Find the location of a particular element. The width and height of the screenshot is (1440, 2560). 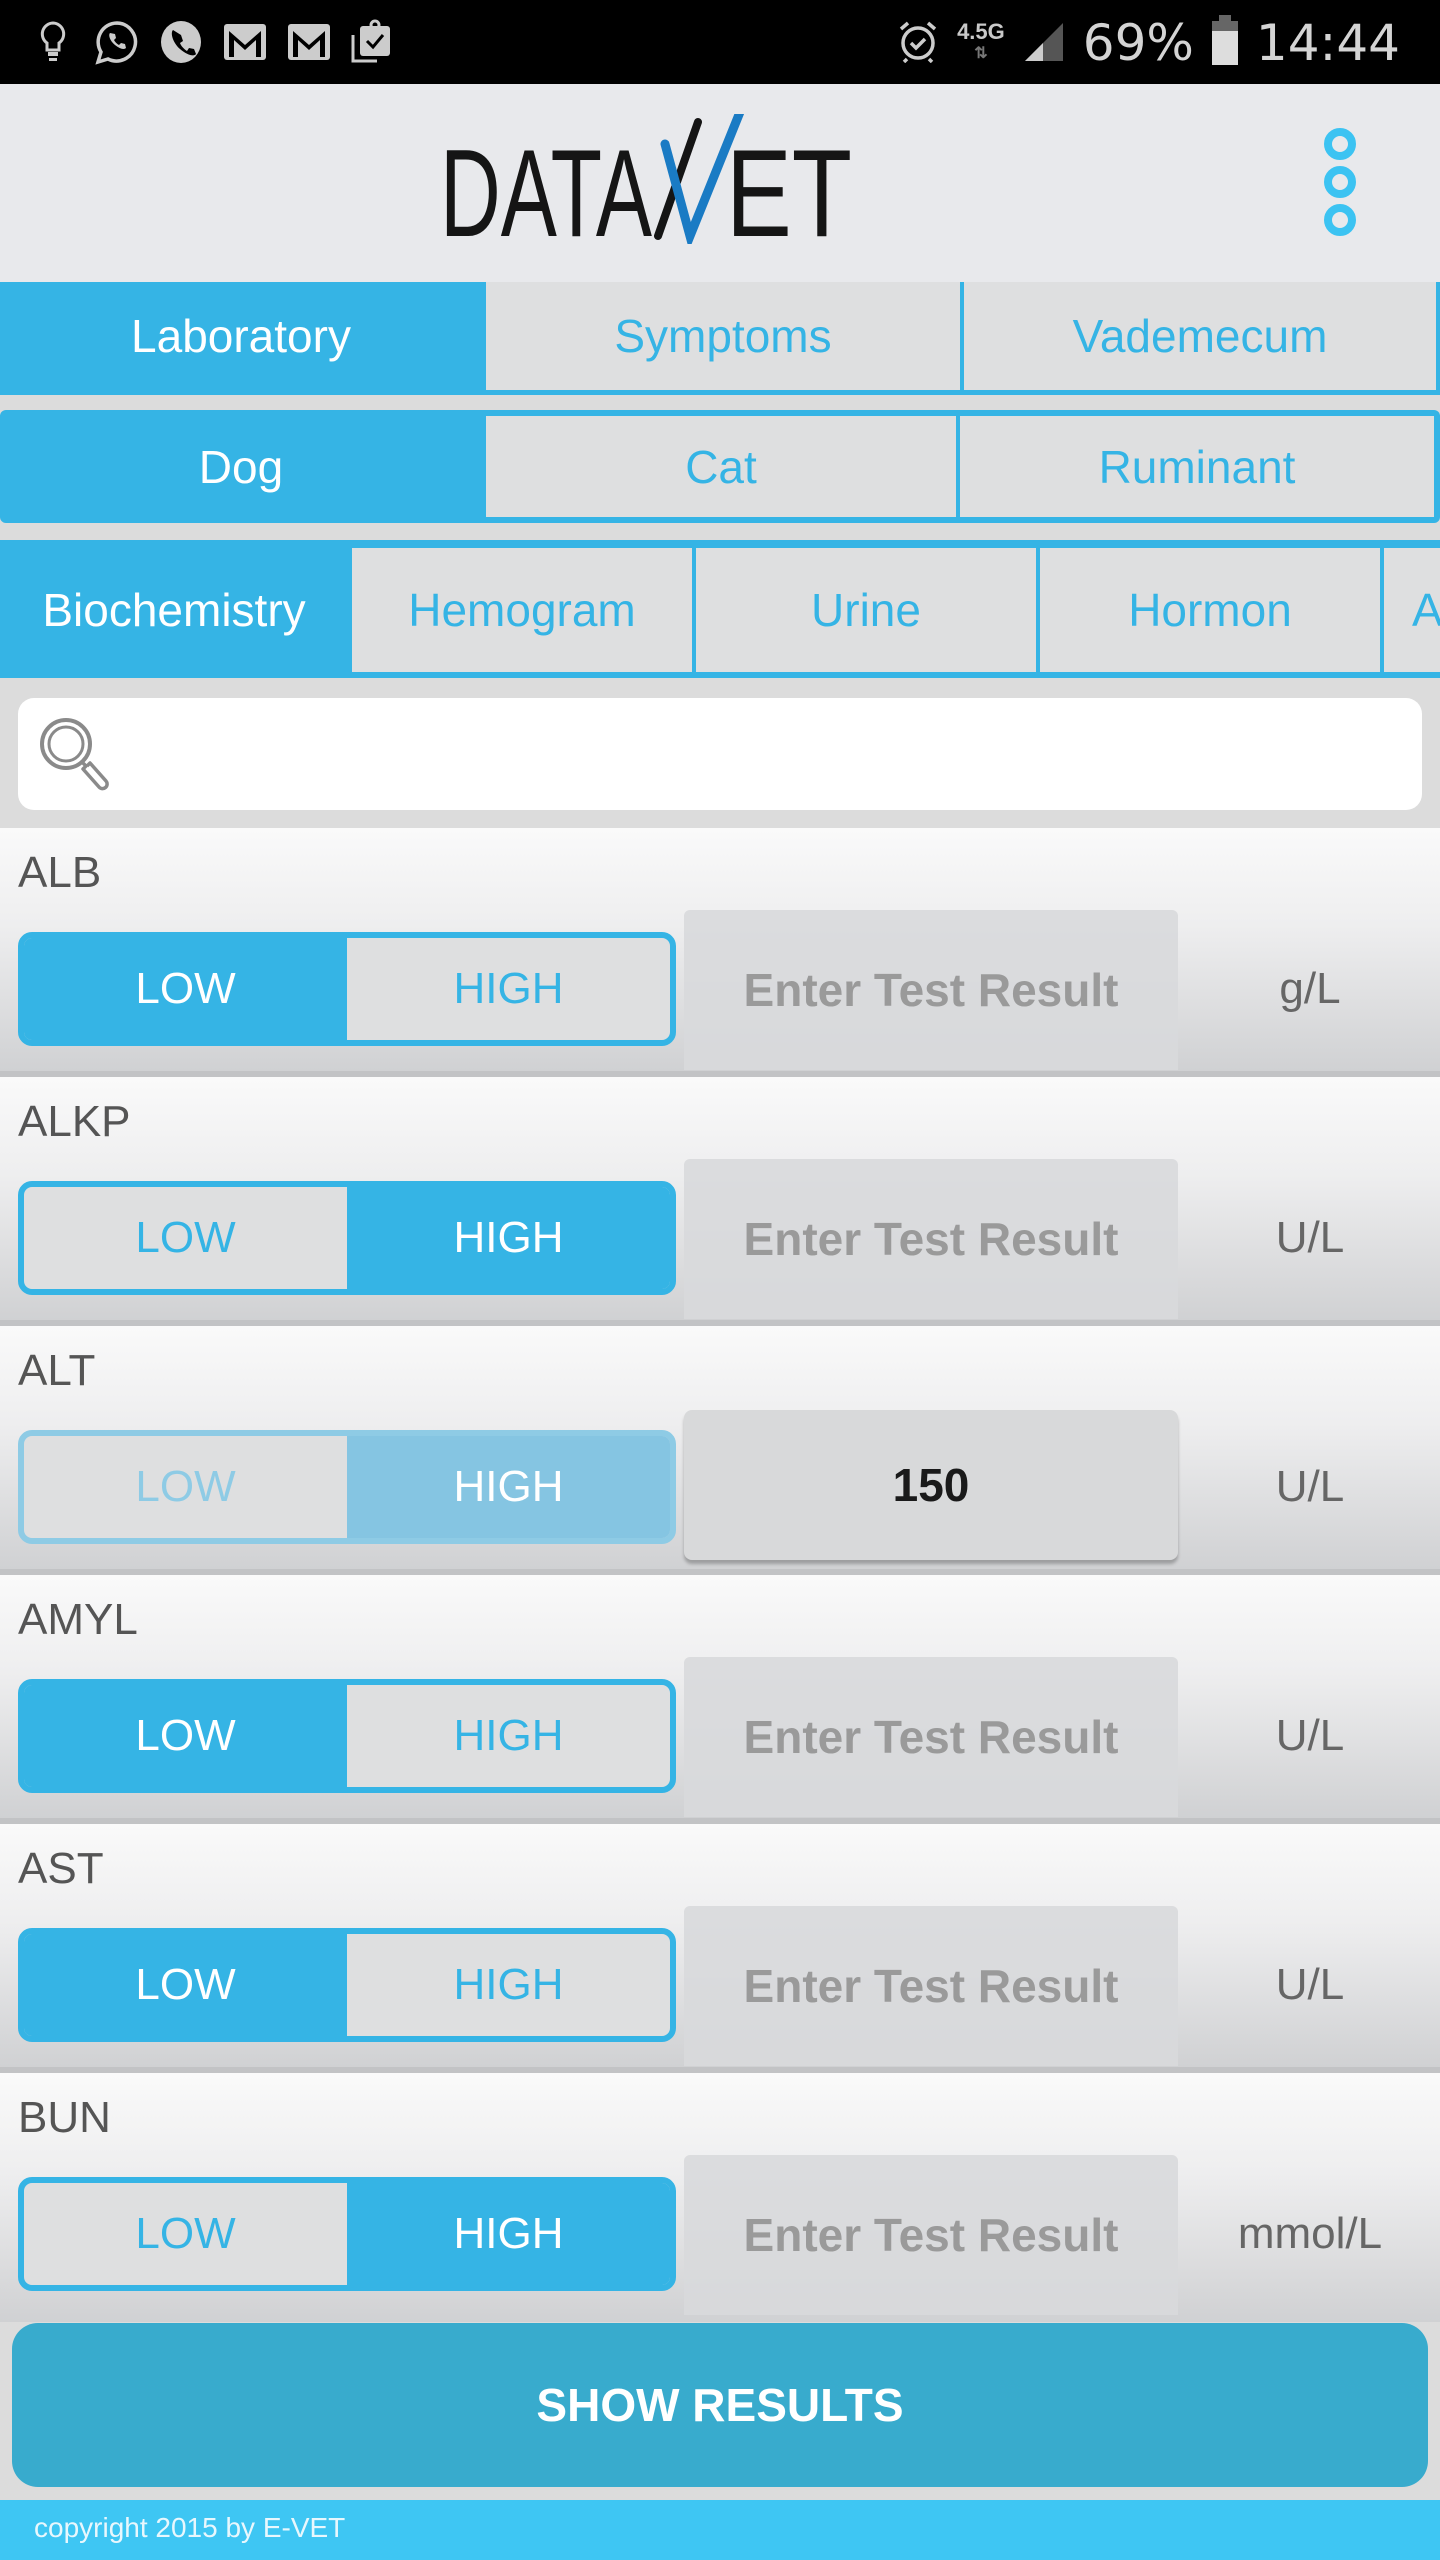

test-row-alkp: ALKP LOW HIGH U/L is located at coordinates (720, 1201).